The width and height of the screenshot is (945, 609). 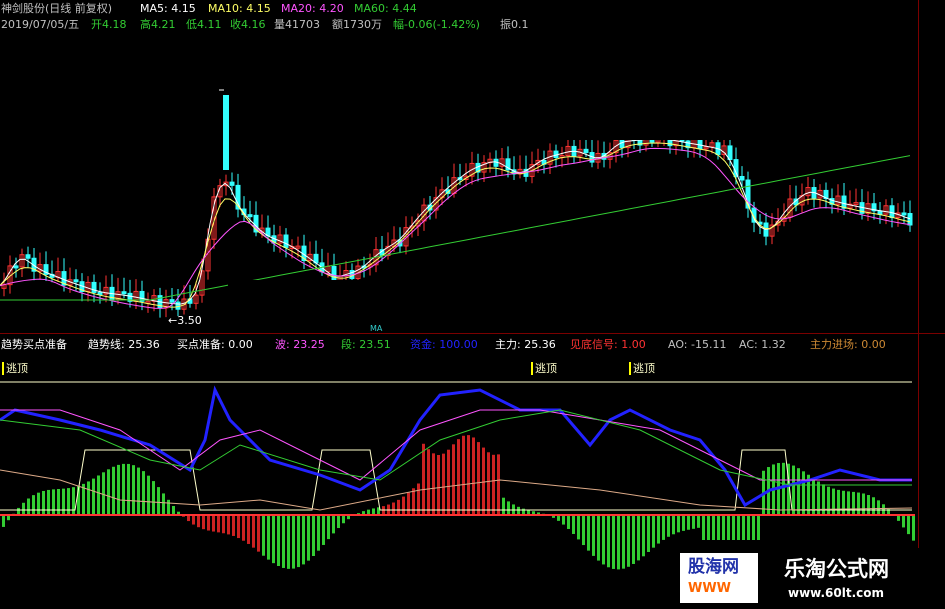 What do you see at coordinates (239, 8) in the screenshot?
I see `ma10-label: MA10: 4.15` at bounding box center [239, 8].